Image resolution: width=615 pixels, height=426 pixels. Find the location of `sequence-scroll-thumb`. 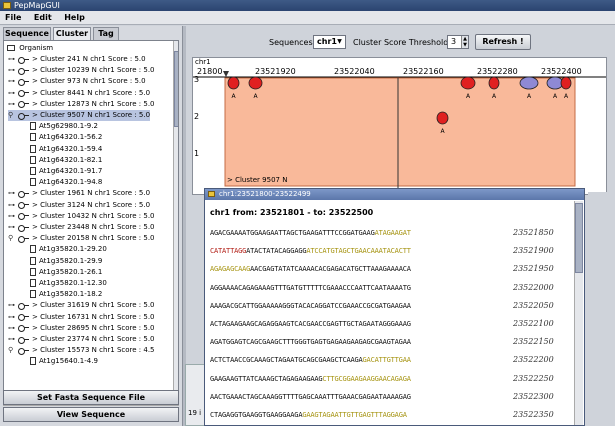

sequence-scroll-thumb is located at coordinates (579, 238).